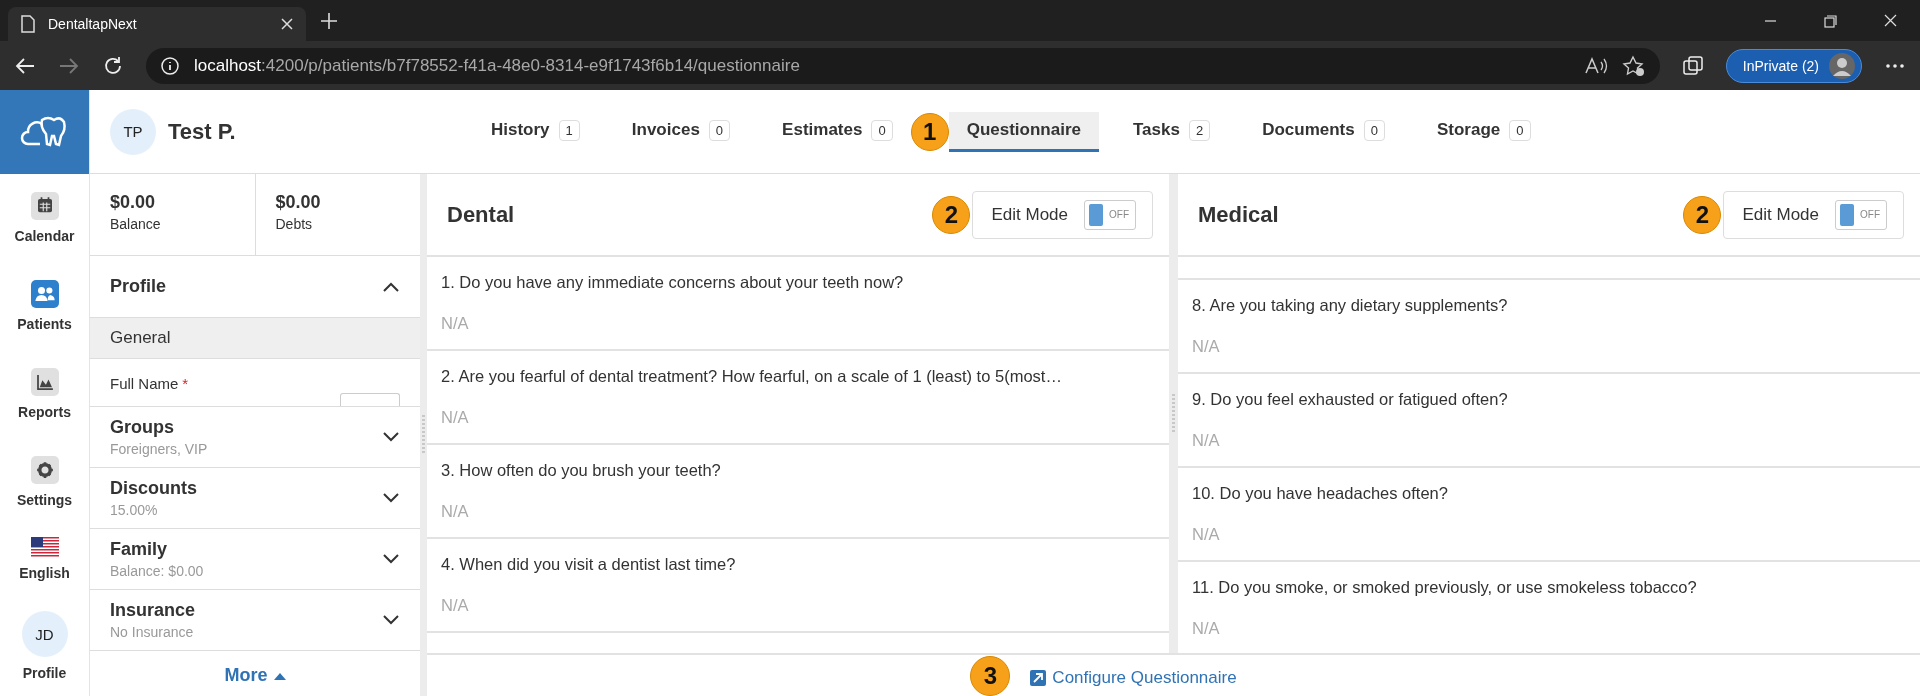  What do you see at coordinates (481, 214) in the screenshot?
I see `panel-title: Dental` at bounding box center [481, 214].